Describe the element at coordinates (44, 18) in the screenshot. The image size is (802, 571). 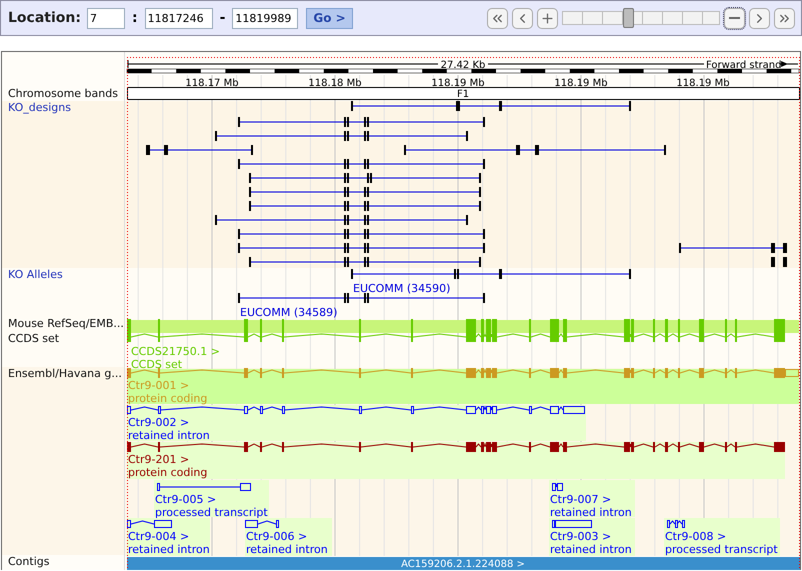
I see `location-label: Location:` at that location.